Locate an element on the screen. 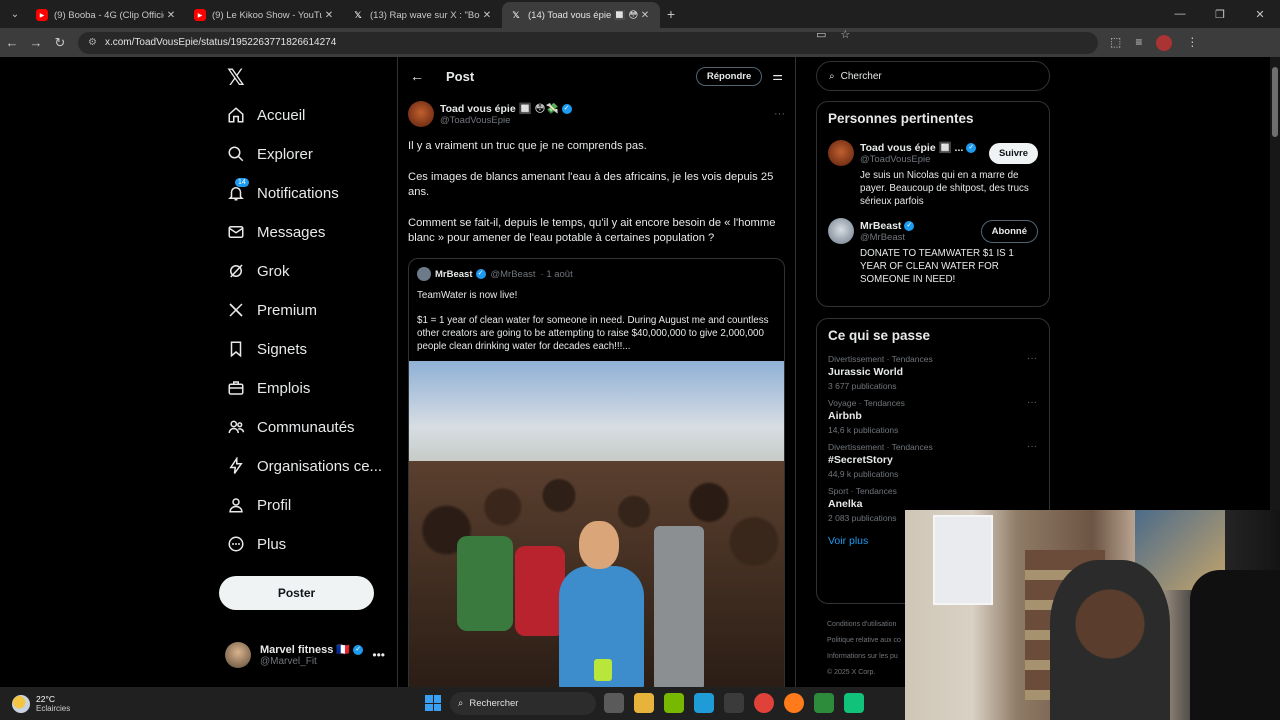  quote-photo is located at coordinates (596, 524).